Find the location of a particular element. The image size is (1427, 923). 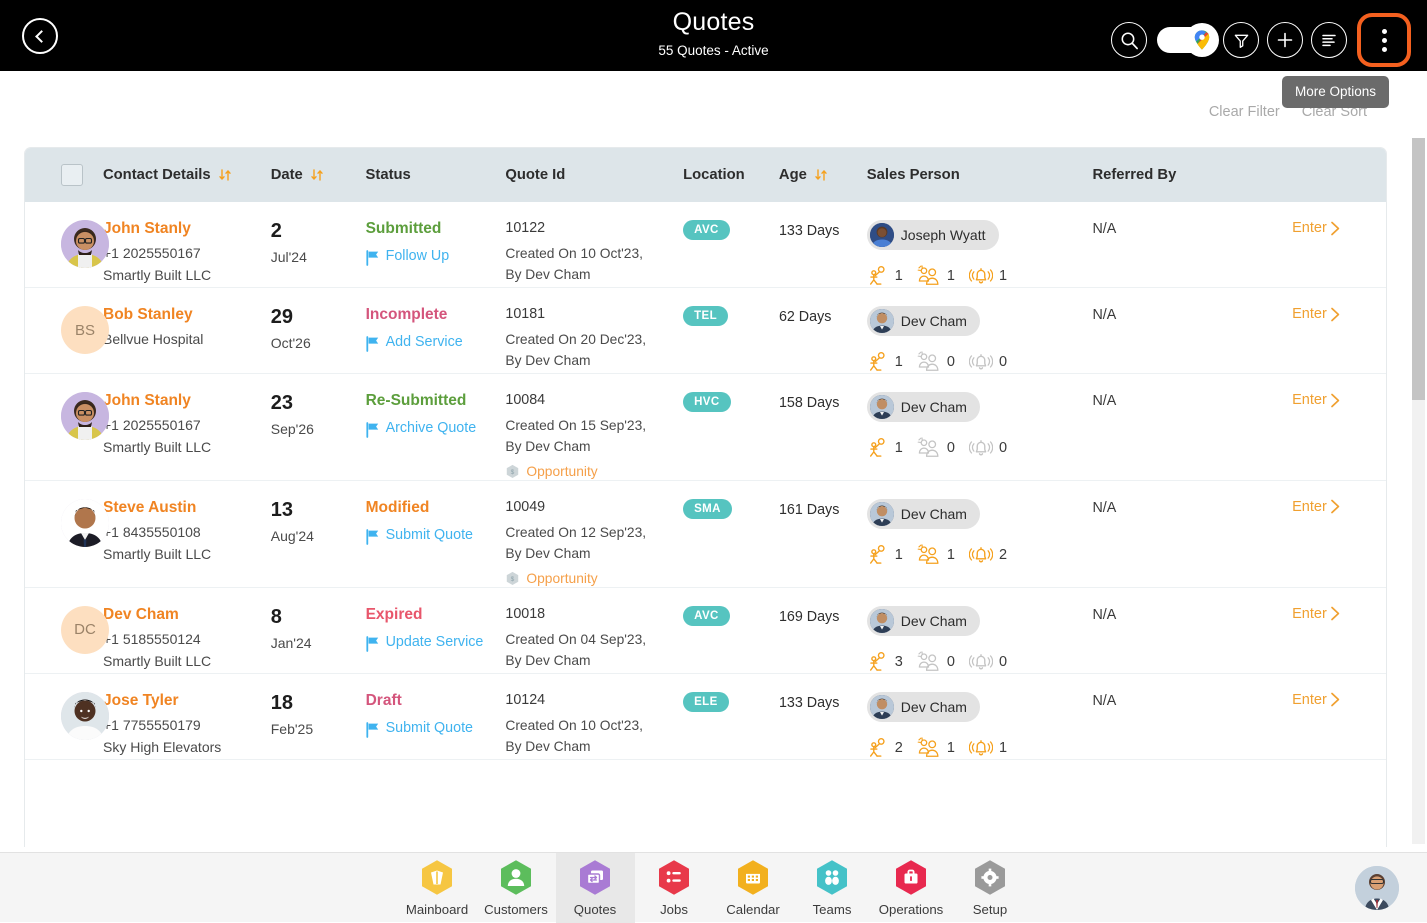

metric-inspection: 2 is located at coordinates (885, 748).